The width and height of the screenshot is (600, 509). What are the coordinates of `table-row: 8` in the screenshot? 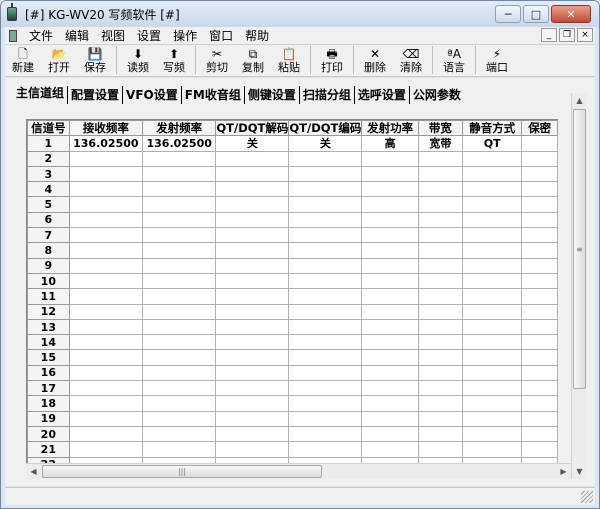 It's located at (292, 250).